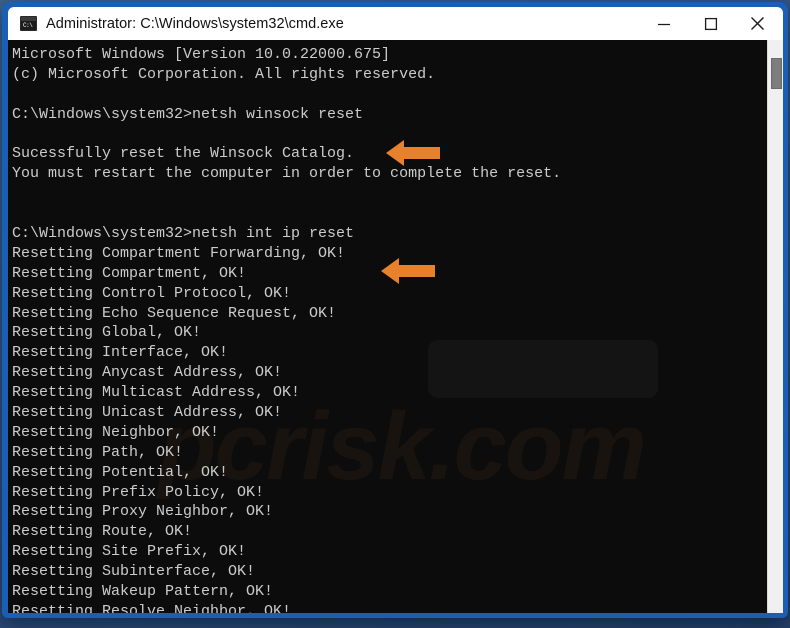 The height and width of the screenshot is (628, 790). Describe the element at coordinates (710, 23) in the screenshot. I see `maximize-button` at that location.